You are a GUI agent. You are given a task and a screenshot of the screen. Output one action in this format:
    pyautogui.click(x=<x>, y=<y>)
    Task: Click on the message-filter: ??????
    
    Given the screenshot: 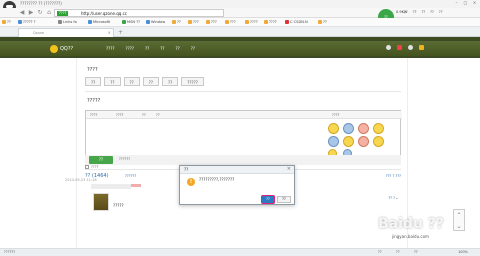 What is the action you would take?
    pyautogui.click(x=130, y=176)
    